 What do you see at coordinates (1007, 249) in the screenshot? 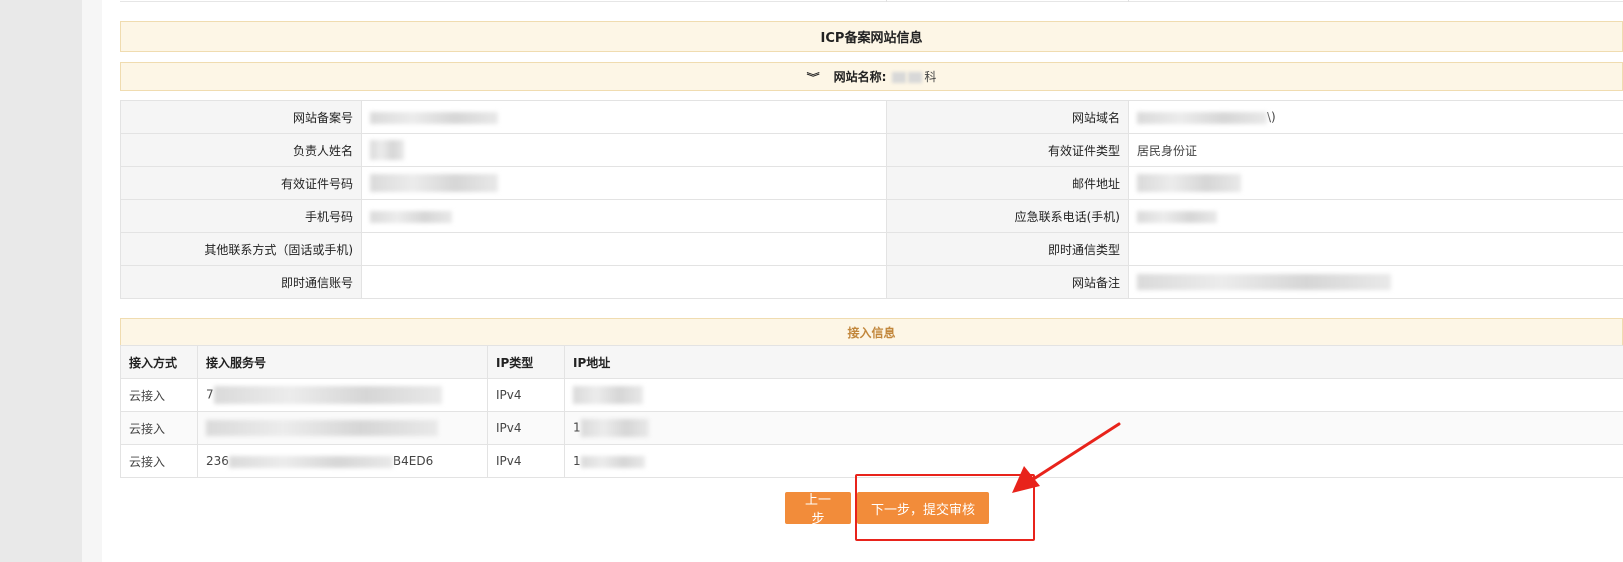
I see `field-label: 即时通信类型` at bounding box center [1007, 249].